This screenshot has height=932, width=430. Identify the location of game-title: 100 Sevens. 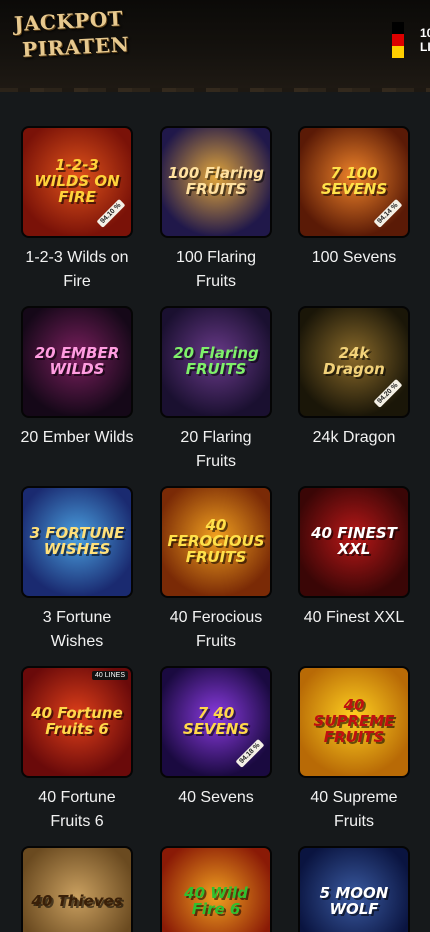
(354, 258).